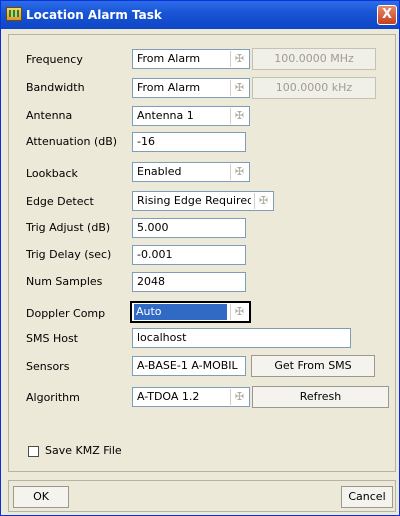 The width and height of the screenshot is (400, 516). I want to click on ok-button: OK, so click(41, 497).